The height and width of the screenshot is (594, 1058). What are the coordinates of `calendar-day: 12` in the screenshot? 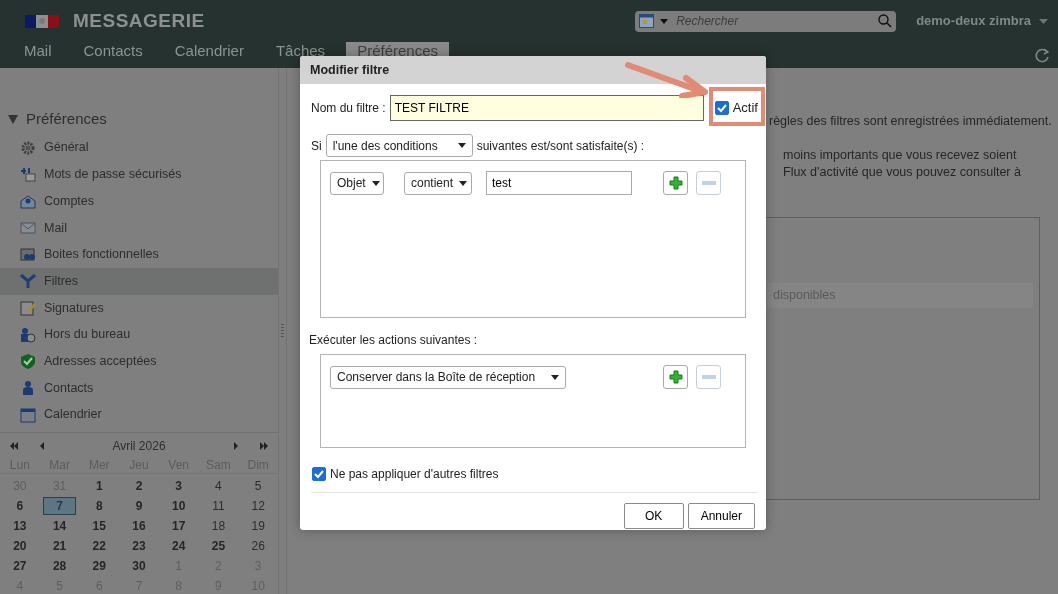 It's located at (258, 506).